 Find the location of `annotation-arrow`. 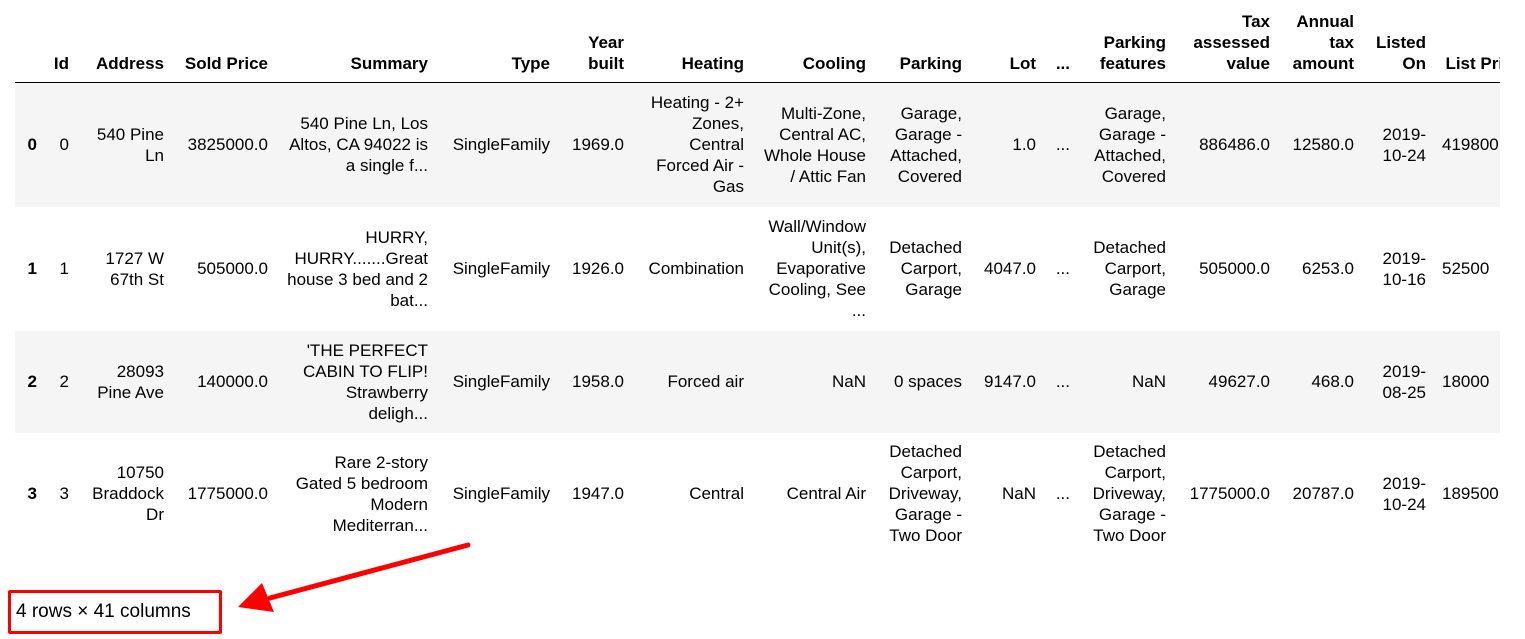

annotation-arrow is located at coordinates (354, 577).